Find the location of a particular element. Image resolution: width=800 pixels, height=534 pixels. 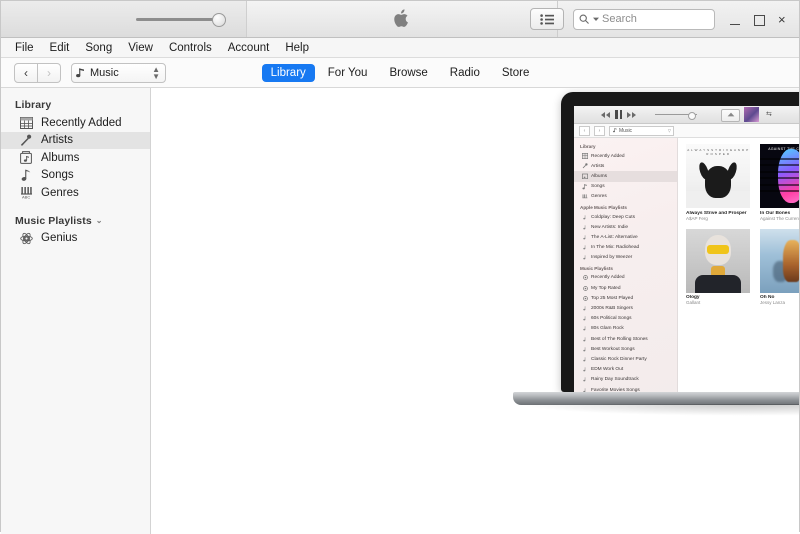

mini-playlist-item: 2000s R&B Singers is located at coordinates (625, 308).